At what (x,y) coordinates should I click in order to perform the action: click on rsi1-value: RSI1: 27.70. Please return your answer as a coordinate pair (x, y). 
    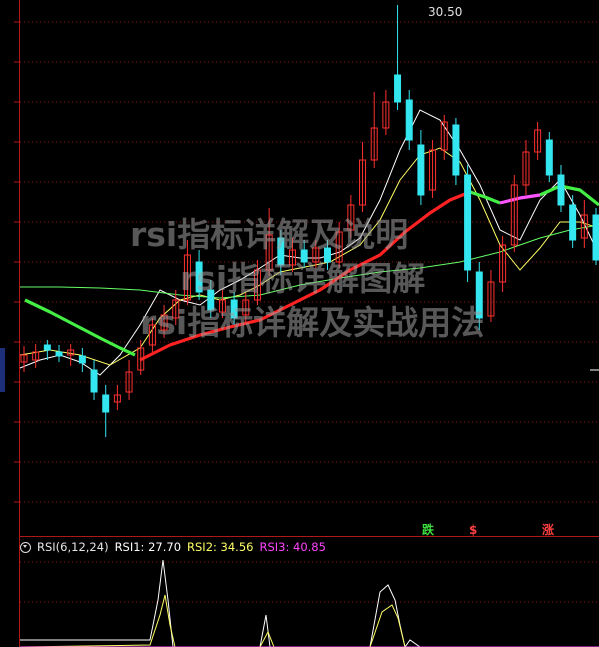
    Looking at the image, I should click on (148, 547).